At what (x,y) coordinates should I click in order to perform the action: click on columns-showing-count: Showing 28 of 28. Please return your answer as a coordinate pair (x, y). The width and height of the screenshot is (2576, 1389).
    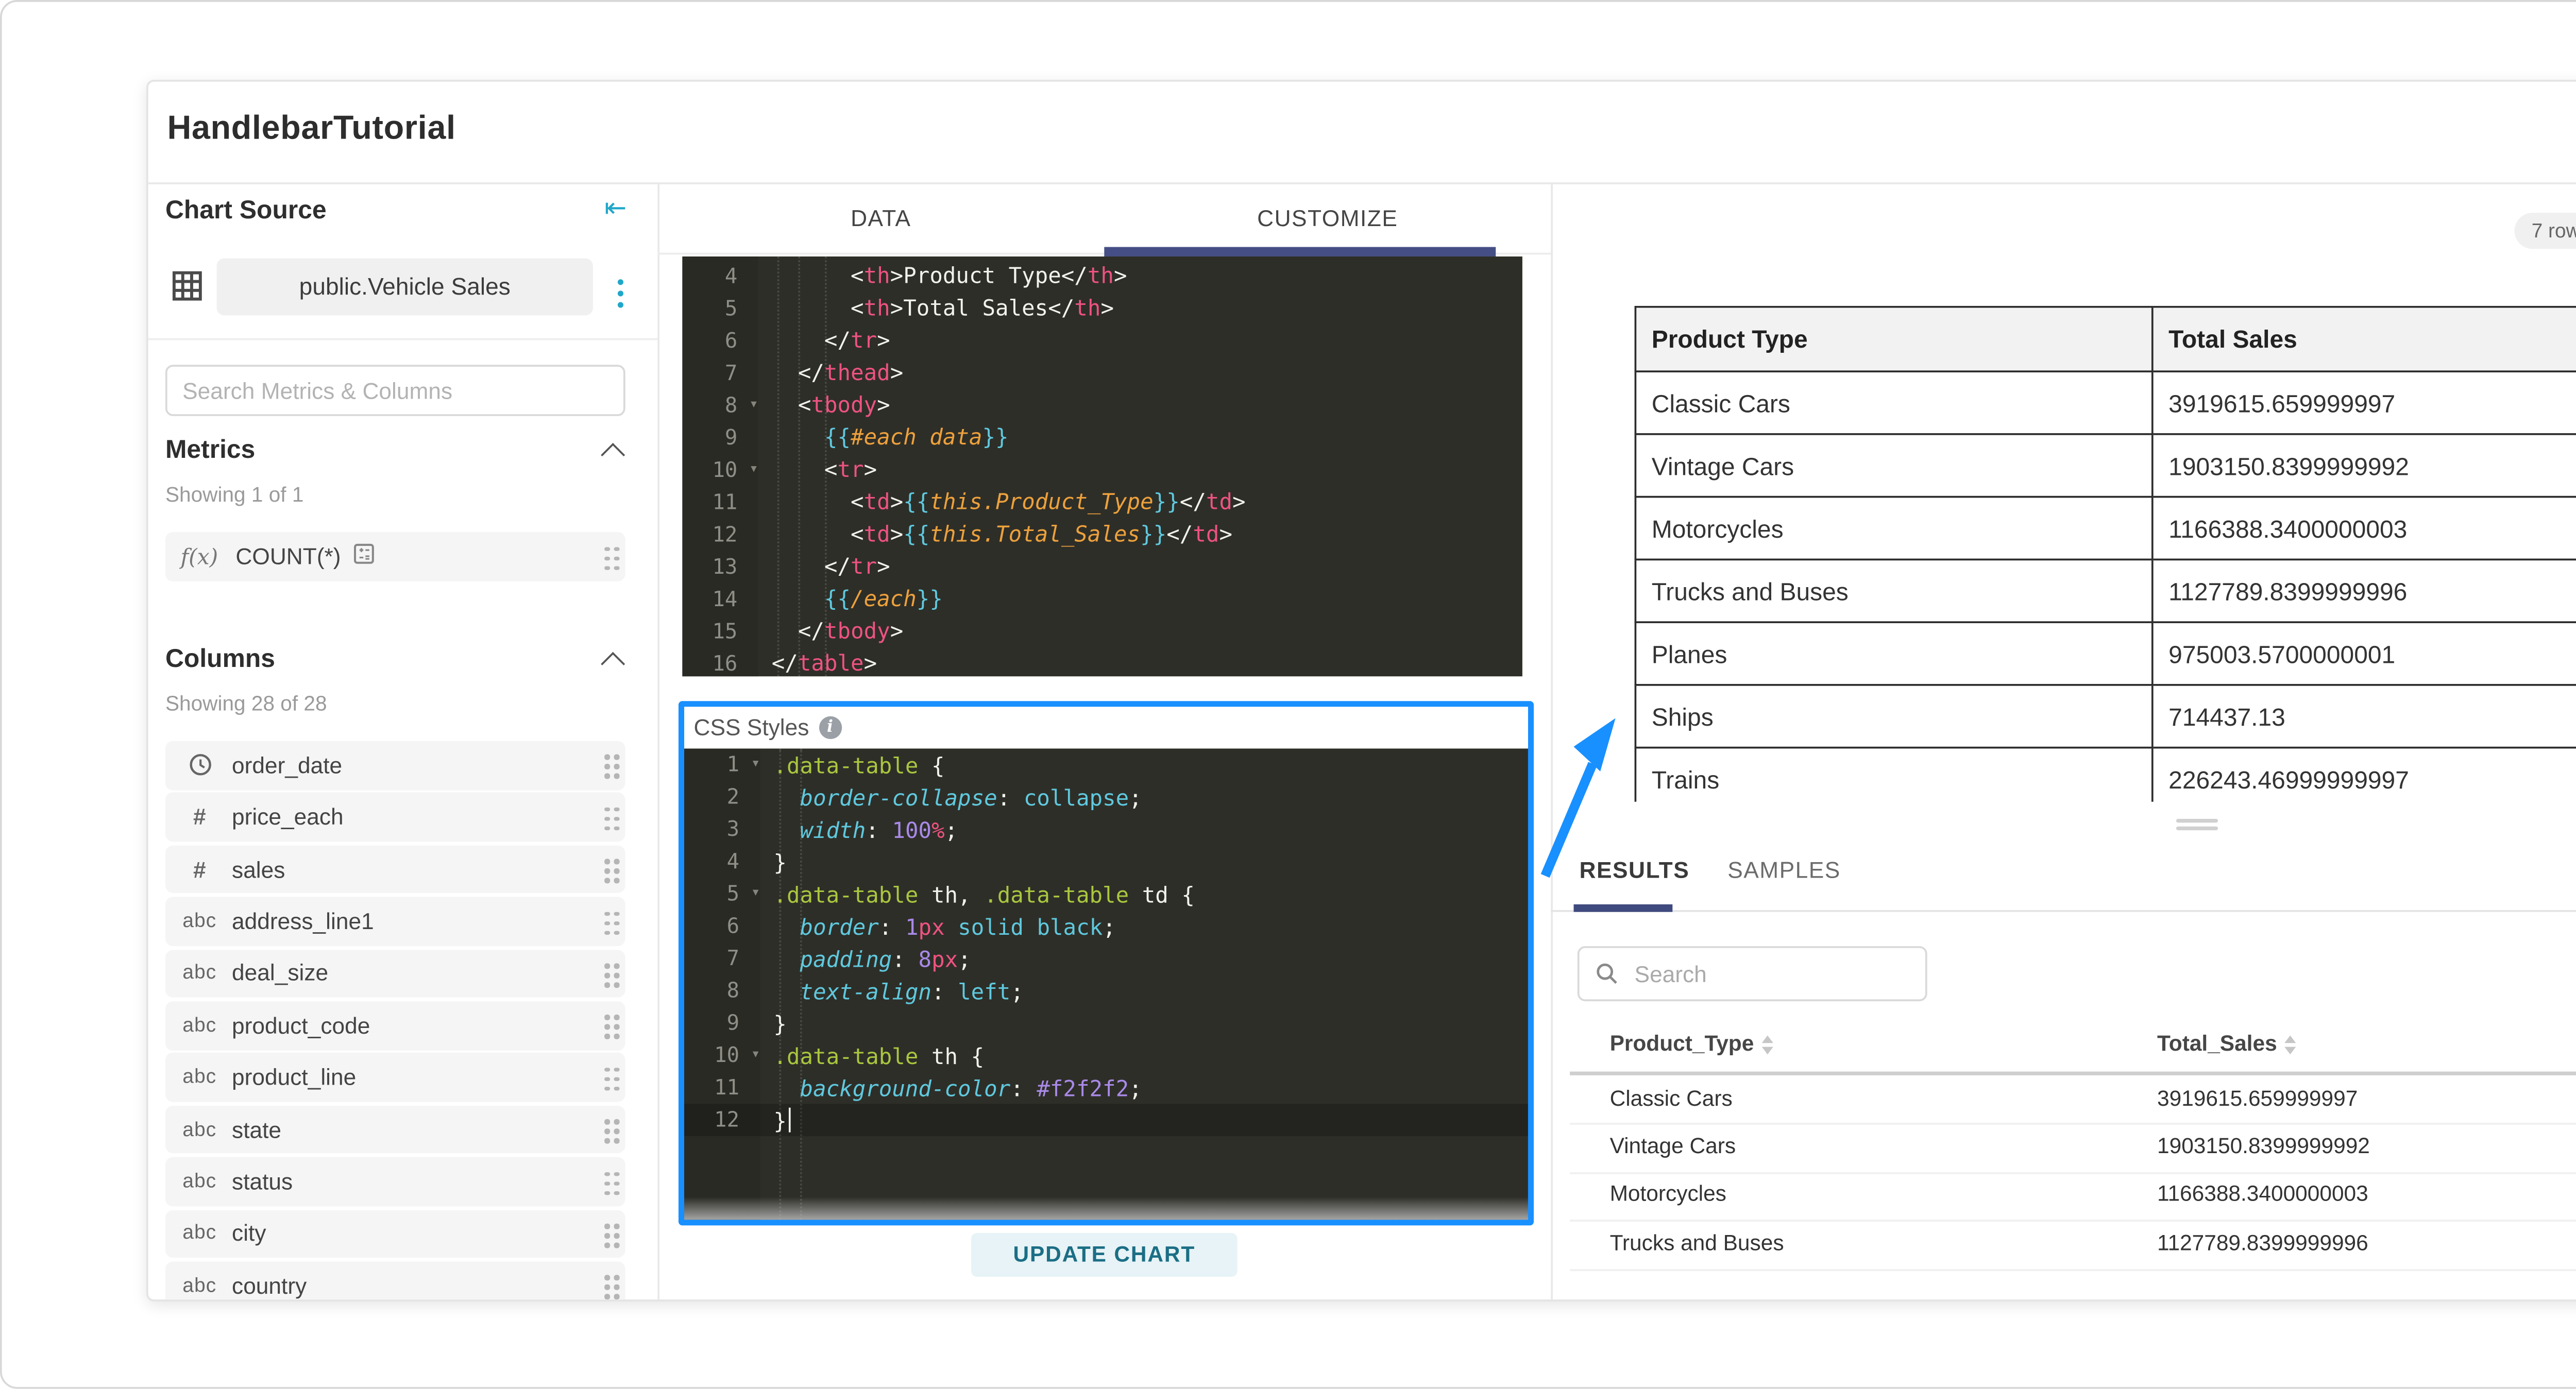
    Looking at the image, I should click on (246, 705).